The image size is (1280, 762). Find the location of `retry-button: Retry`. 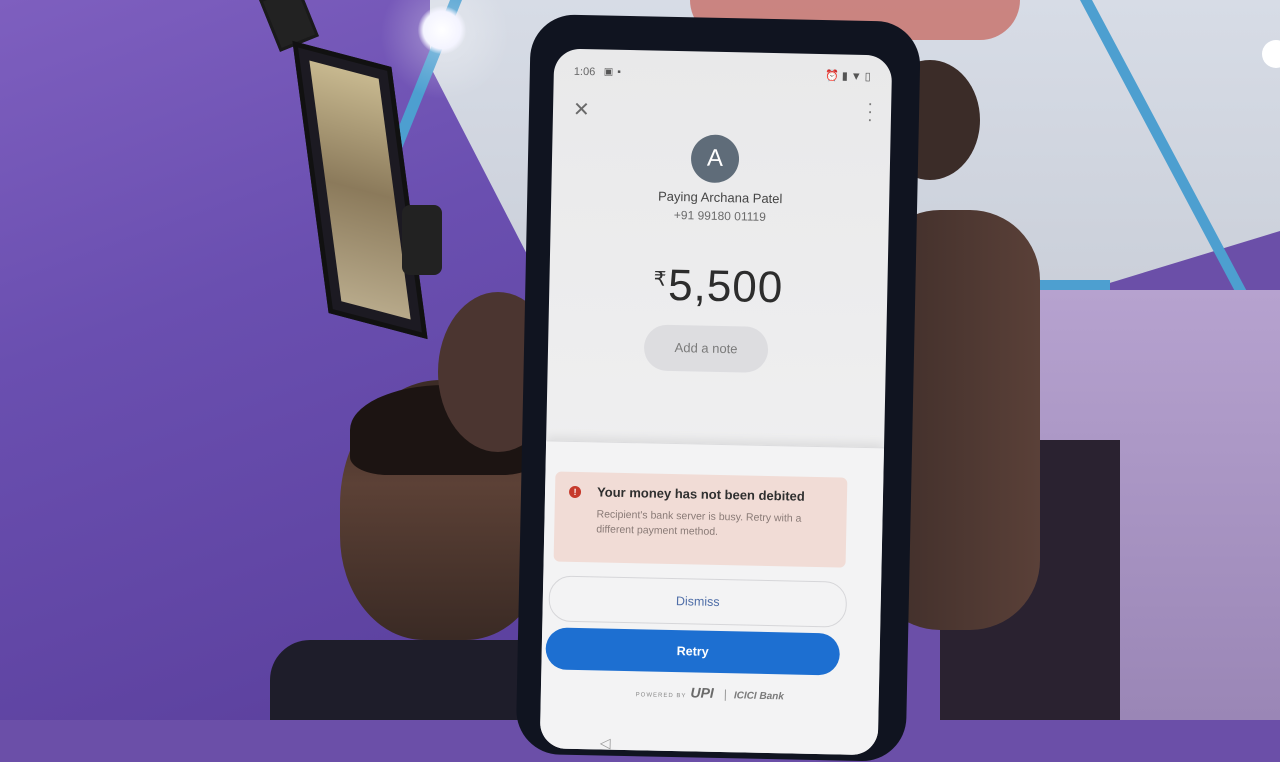

retry-button: Retry is located at coordinates (693, 651).